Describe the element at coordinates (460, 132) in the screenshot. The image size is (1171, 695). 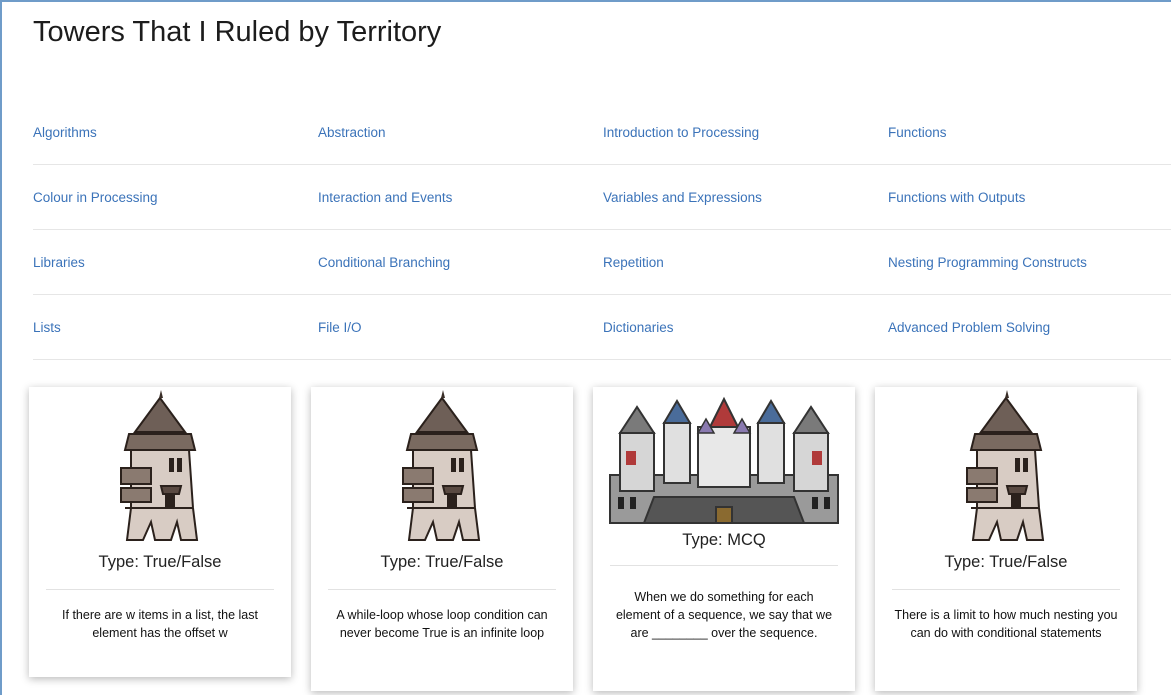
I see `topic-link: Abstraction` at that location.